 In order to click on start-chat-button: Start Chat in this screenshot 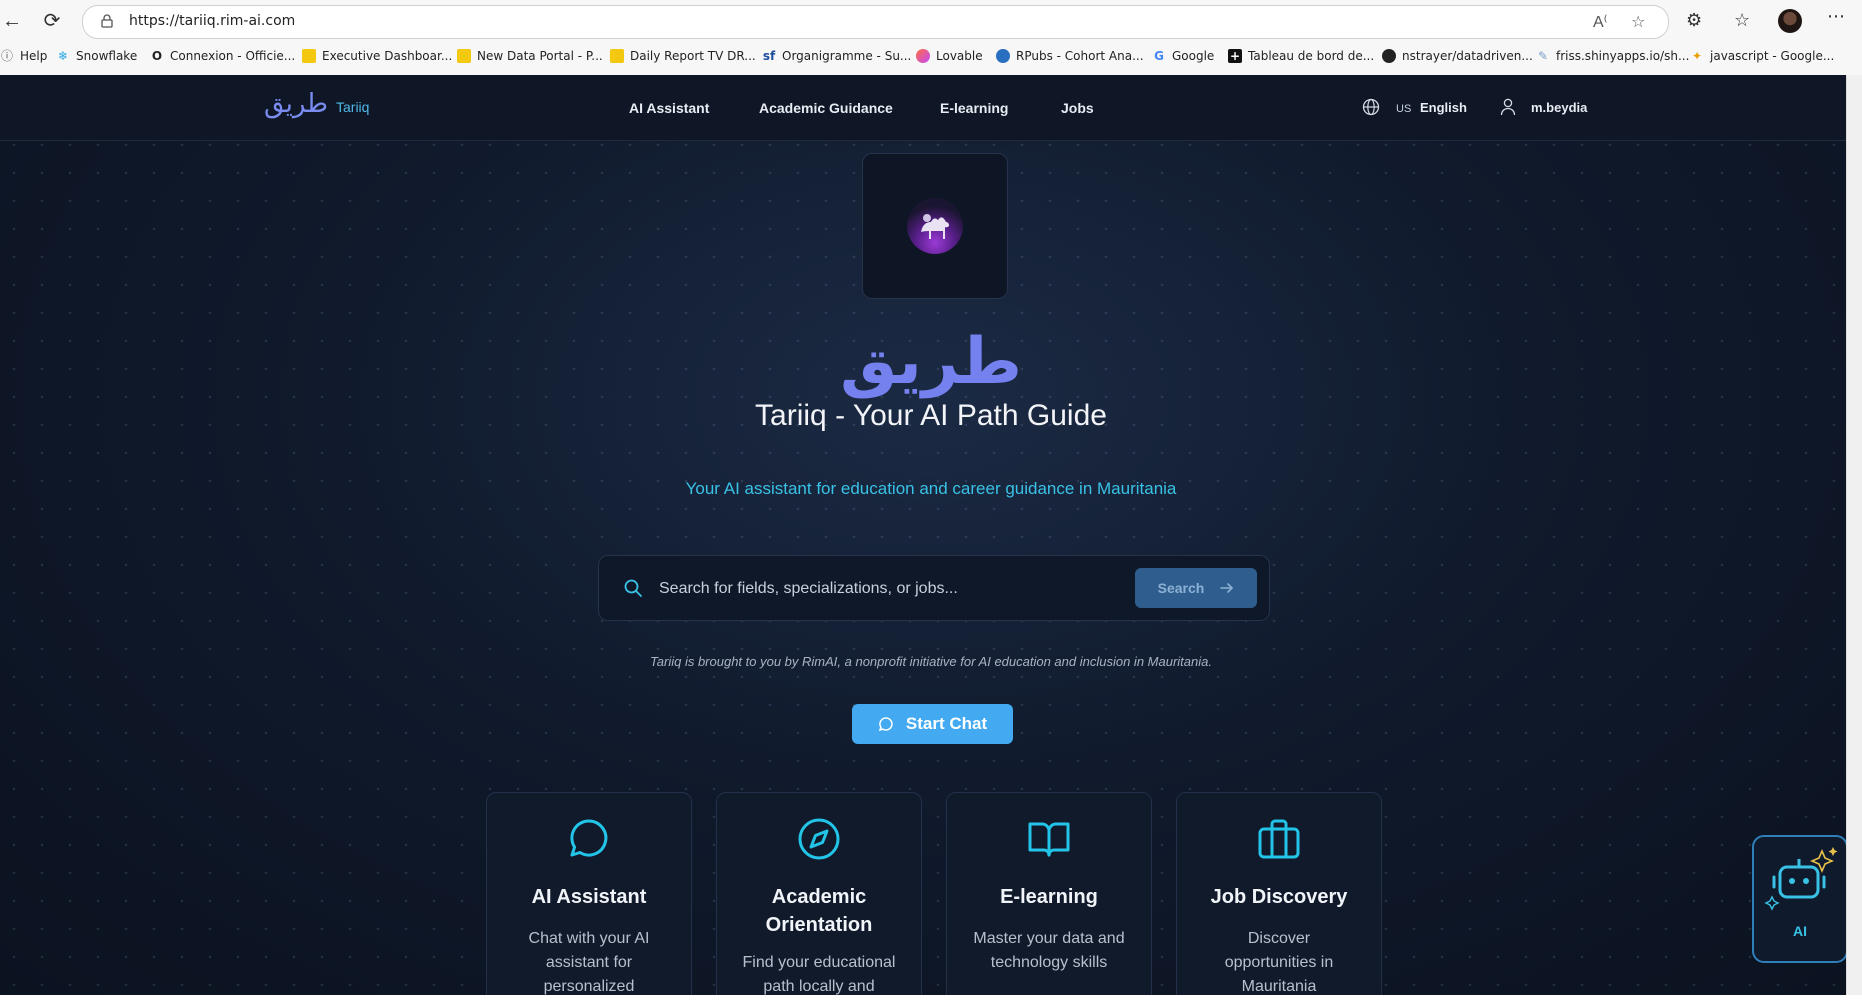, I will do `click(932, 724)`.